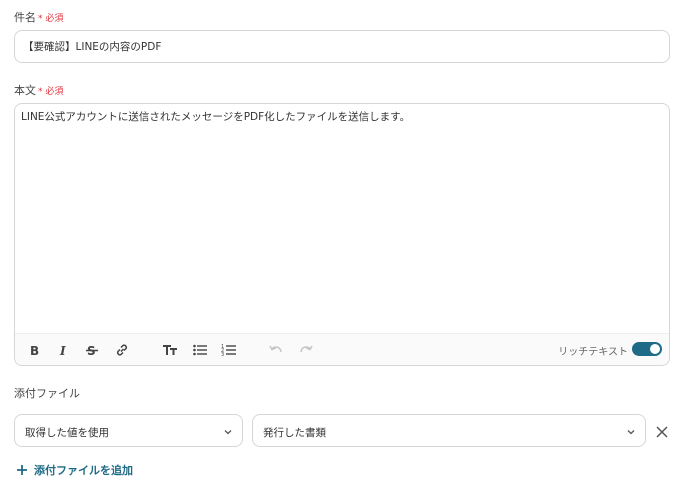 This screenshot has height=496, width=684. What do you see at coordinates (200, 350) in the screenshot?
I see `bullet-list-icon` at bounding box center [200, 350].